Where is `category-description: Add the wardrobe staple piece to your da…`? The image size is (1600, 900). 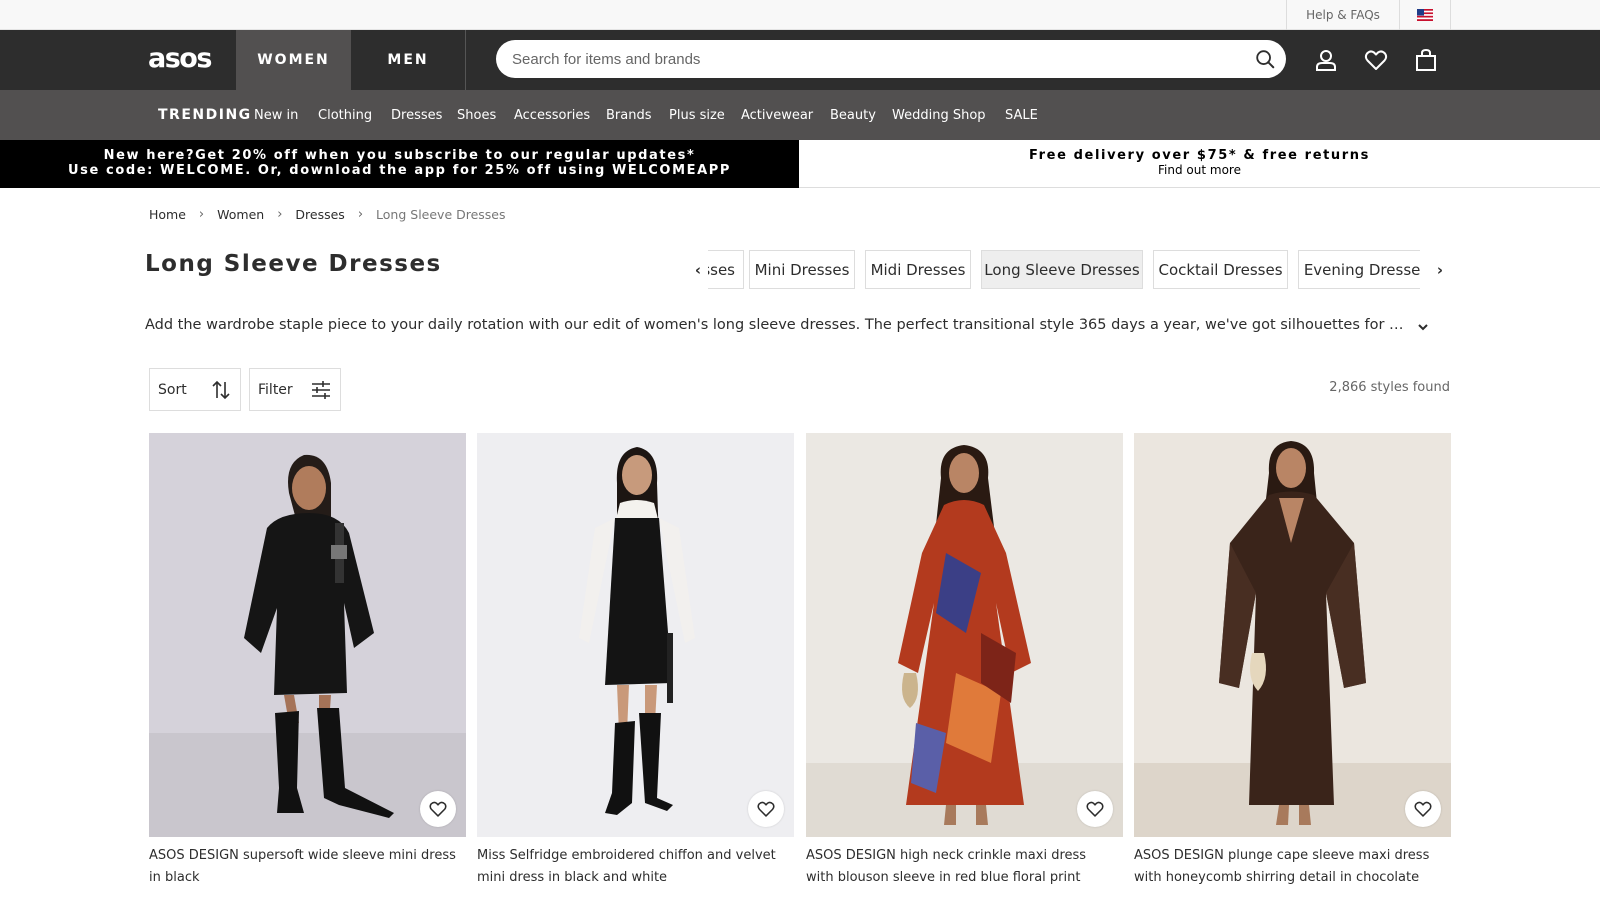 category-description: Add the wardrobe staple piece to your da… is located at coordinates (775, 325).